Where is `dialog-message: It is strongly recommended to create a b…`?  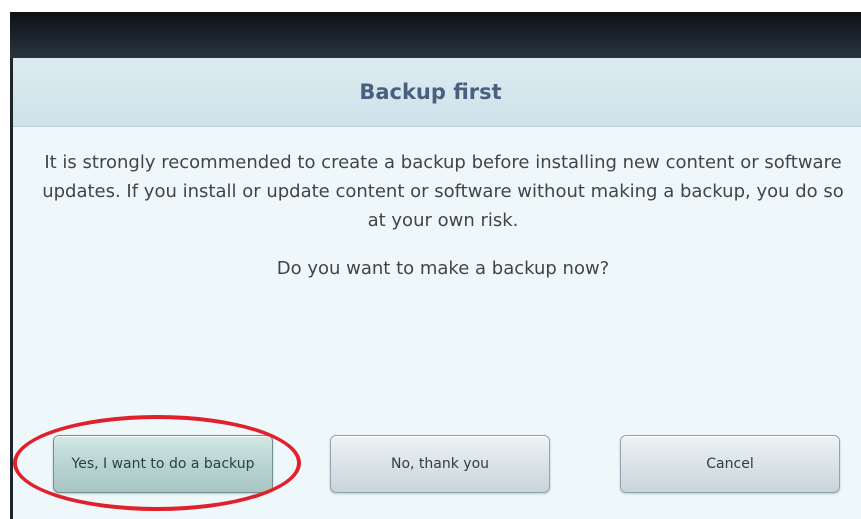
dialog-message: It is strongly recommended to create a b… is located at coordinates (443, 191).